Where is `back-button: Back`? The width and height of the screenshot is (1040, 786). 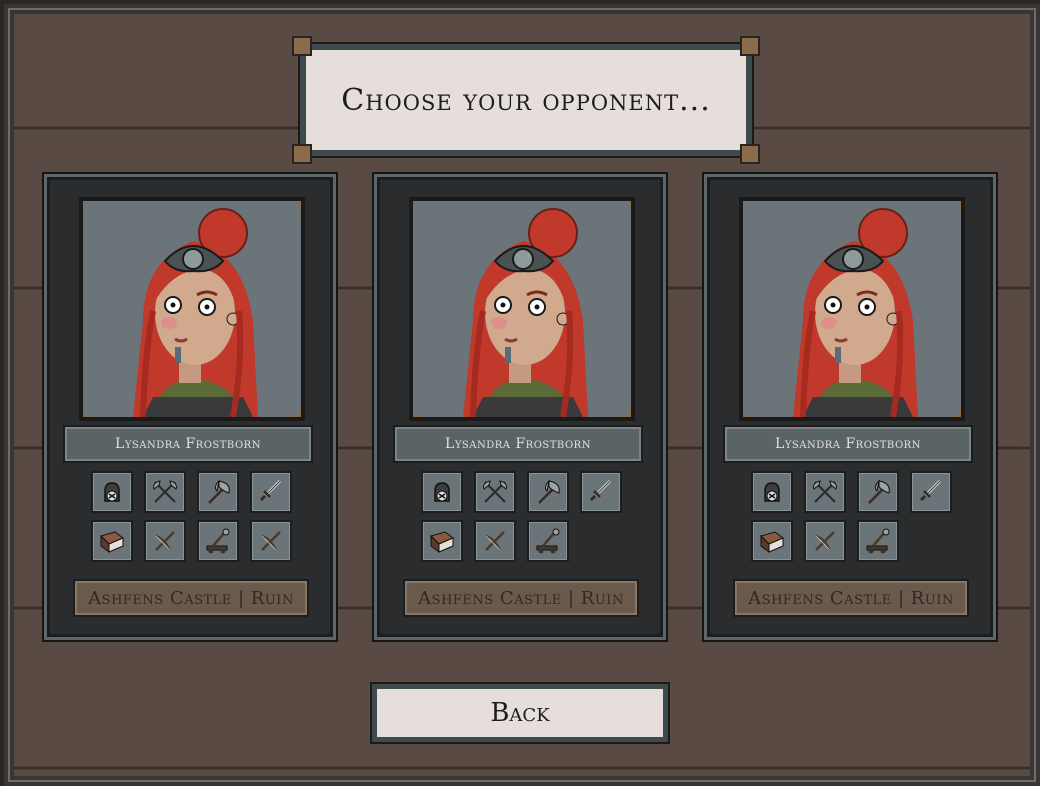
back-button: Back is located at coordinates (520, 713).